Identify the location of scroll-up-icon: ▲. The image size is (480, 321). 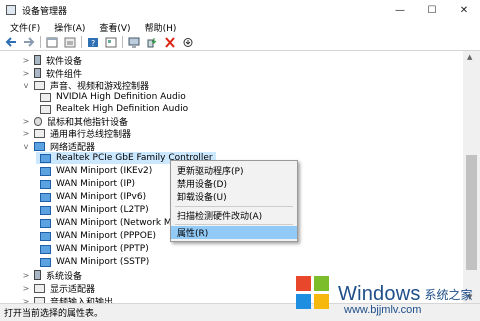
(469, 57).